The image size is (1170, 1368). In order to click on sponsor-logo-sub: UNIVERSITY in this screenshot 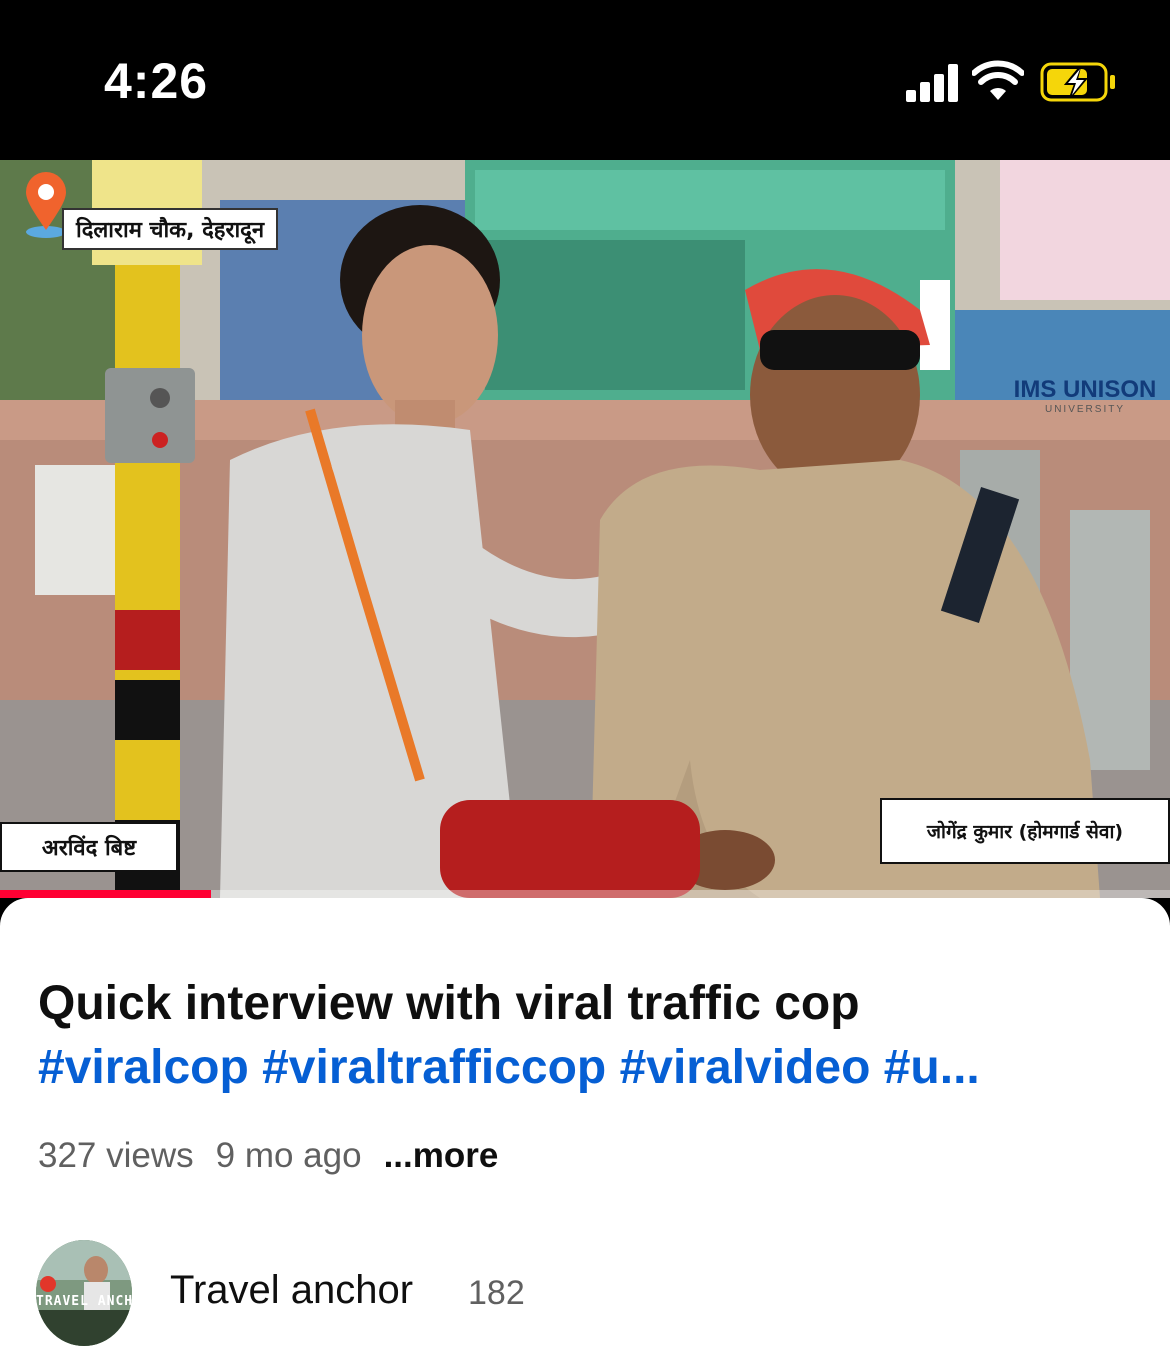, I will do `click(1084, 409)`.